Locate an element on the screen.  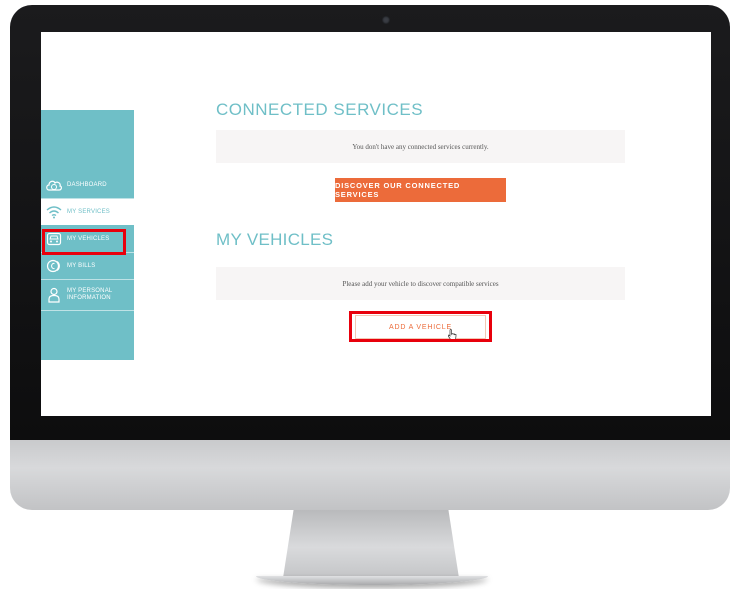
sidebar-item-label: MY PERSONAL INFORMATION is located at coordinates (90, 294).